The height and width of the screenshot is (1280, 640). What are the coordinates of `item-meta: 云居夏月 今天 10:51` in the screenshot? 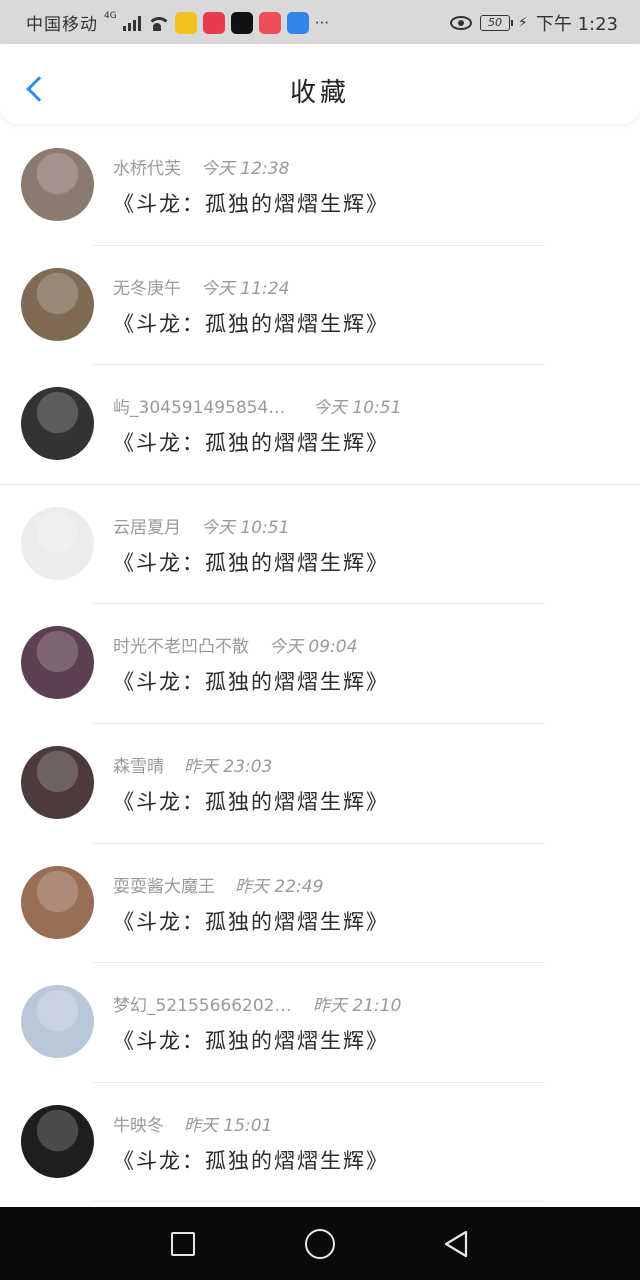 It's located at (201, 525).